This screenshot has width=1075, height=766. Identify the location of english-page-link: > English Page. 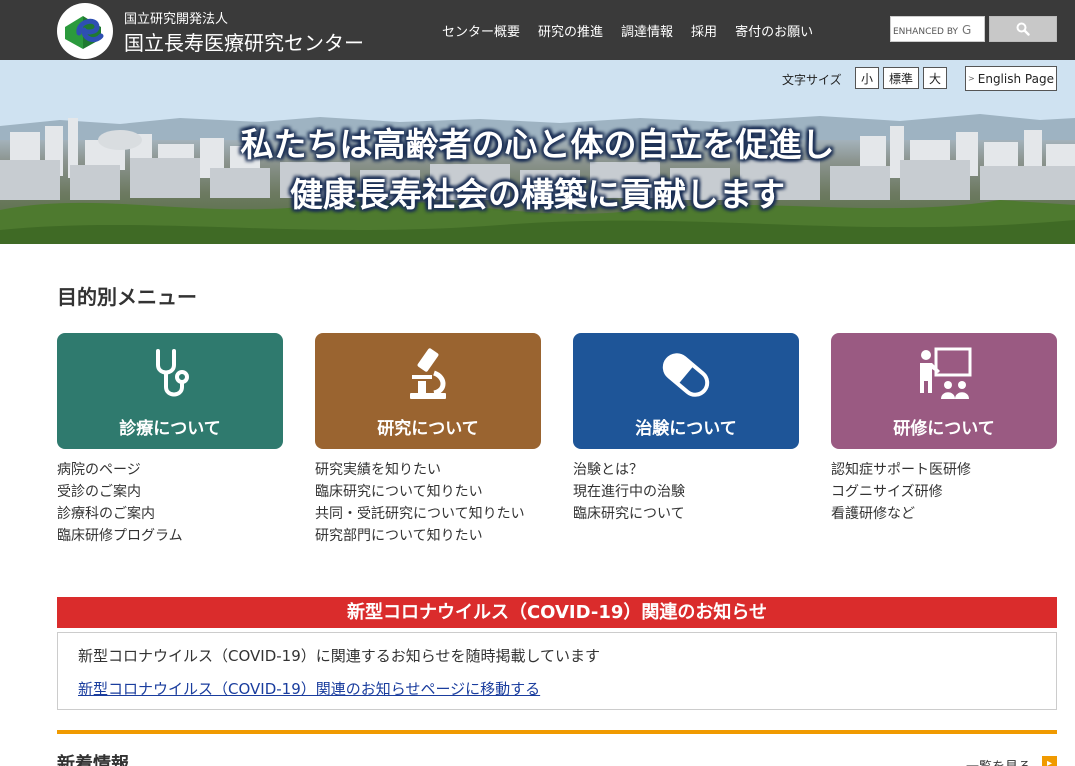
(1011, 78).